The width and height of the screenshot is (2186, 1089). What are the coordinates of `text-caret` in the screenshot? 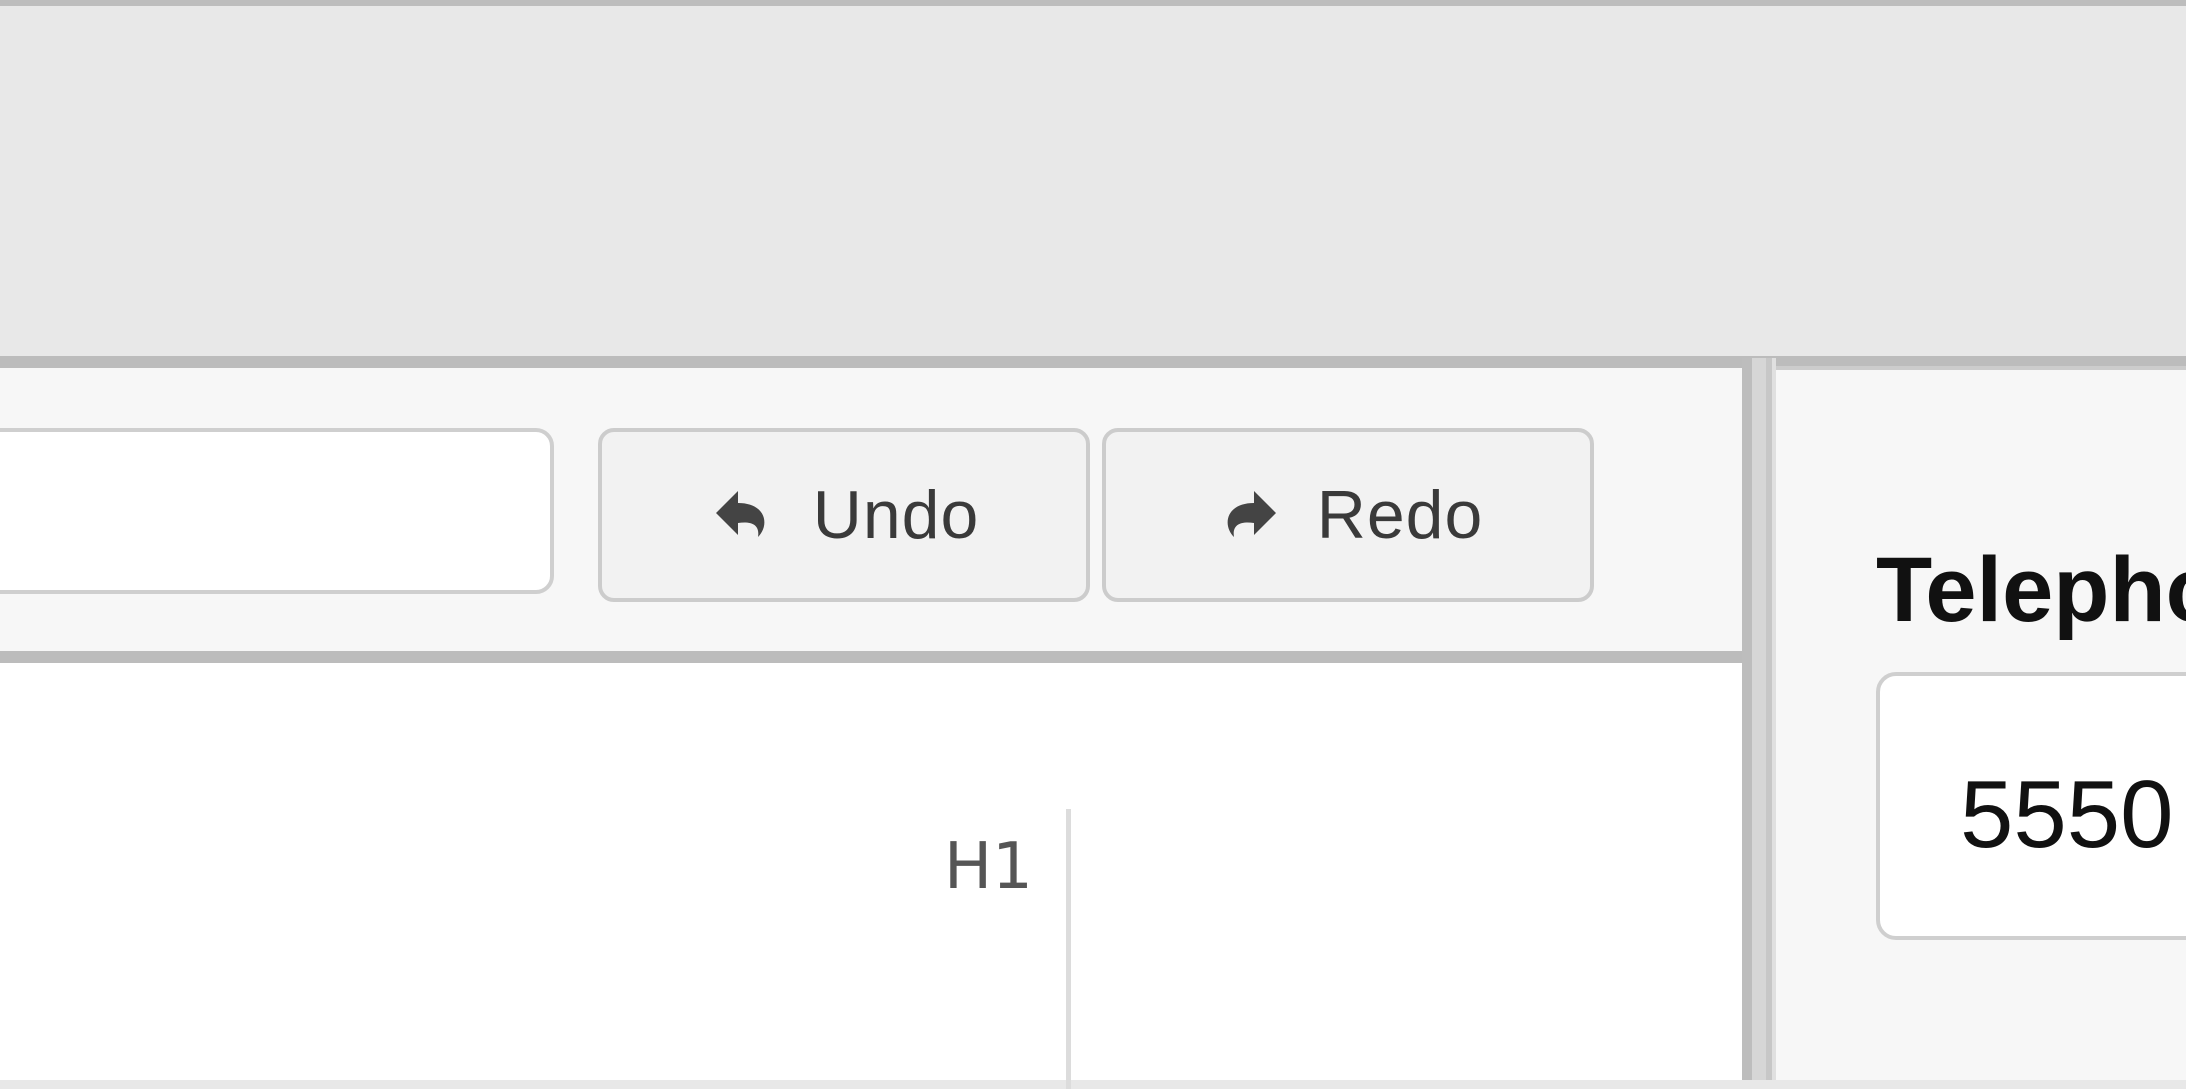 It's located at (1068, 949).